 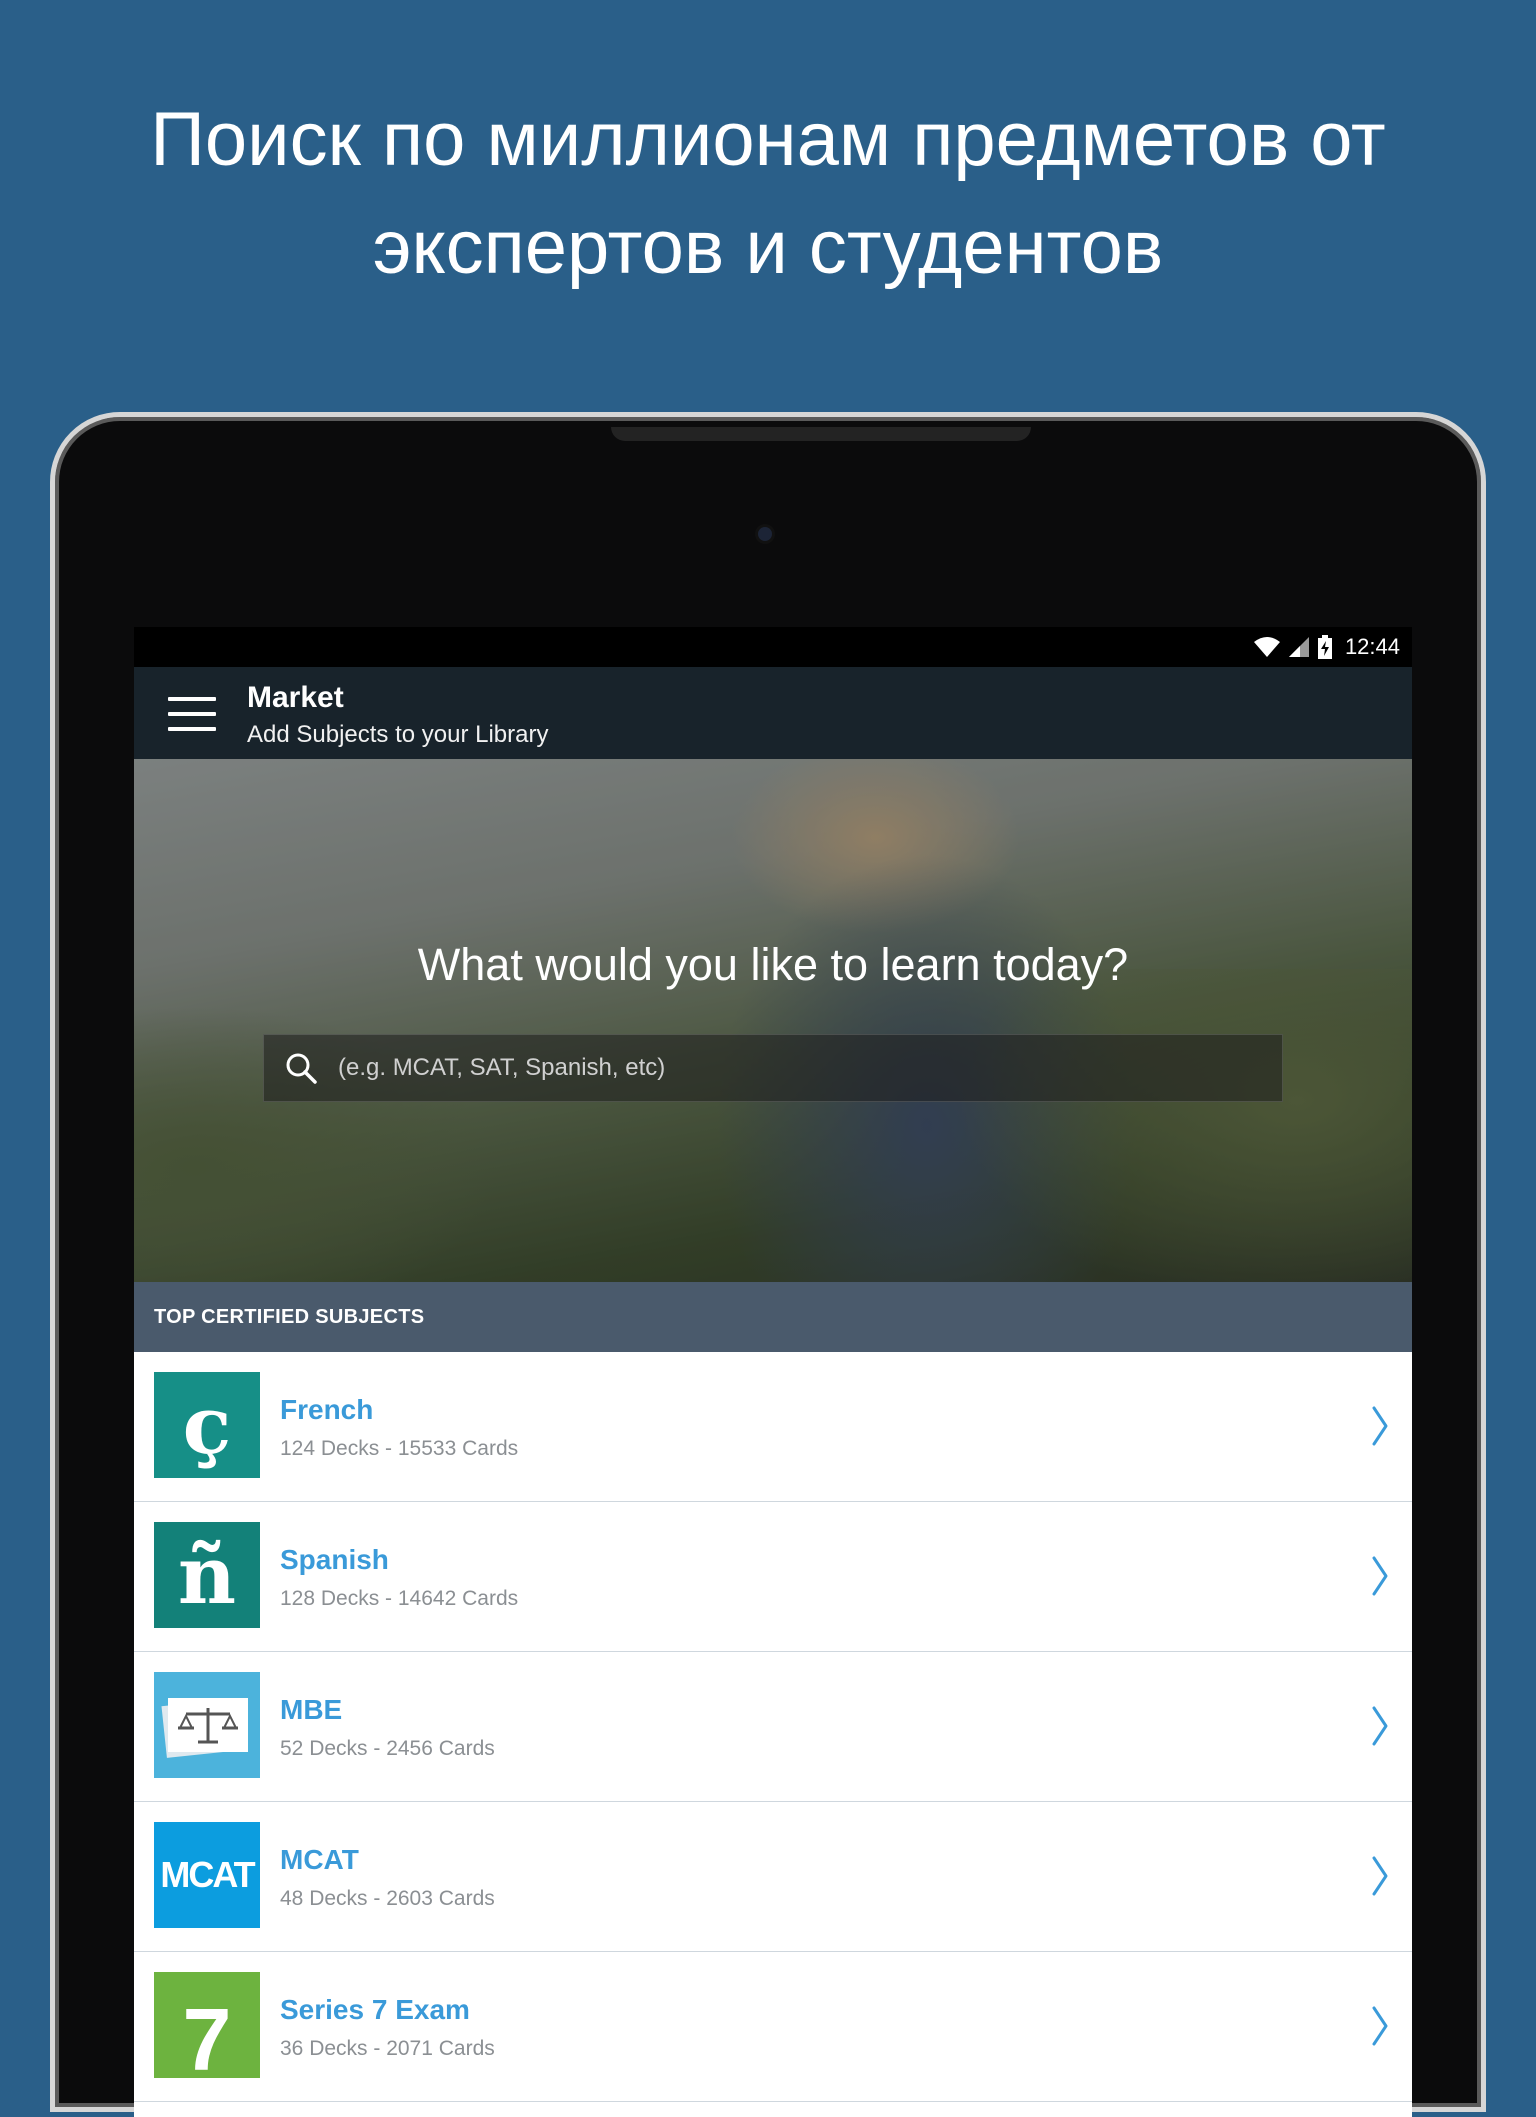 I want to click on search-placeholder: (e.g. MCAT, SAT, Spanish, etc), so click(x=502, y=1067).